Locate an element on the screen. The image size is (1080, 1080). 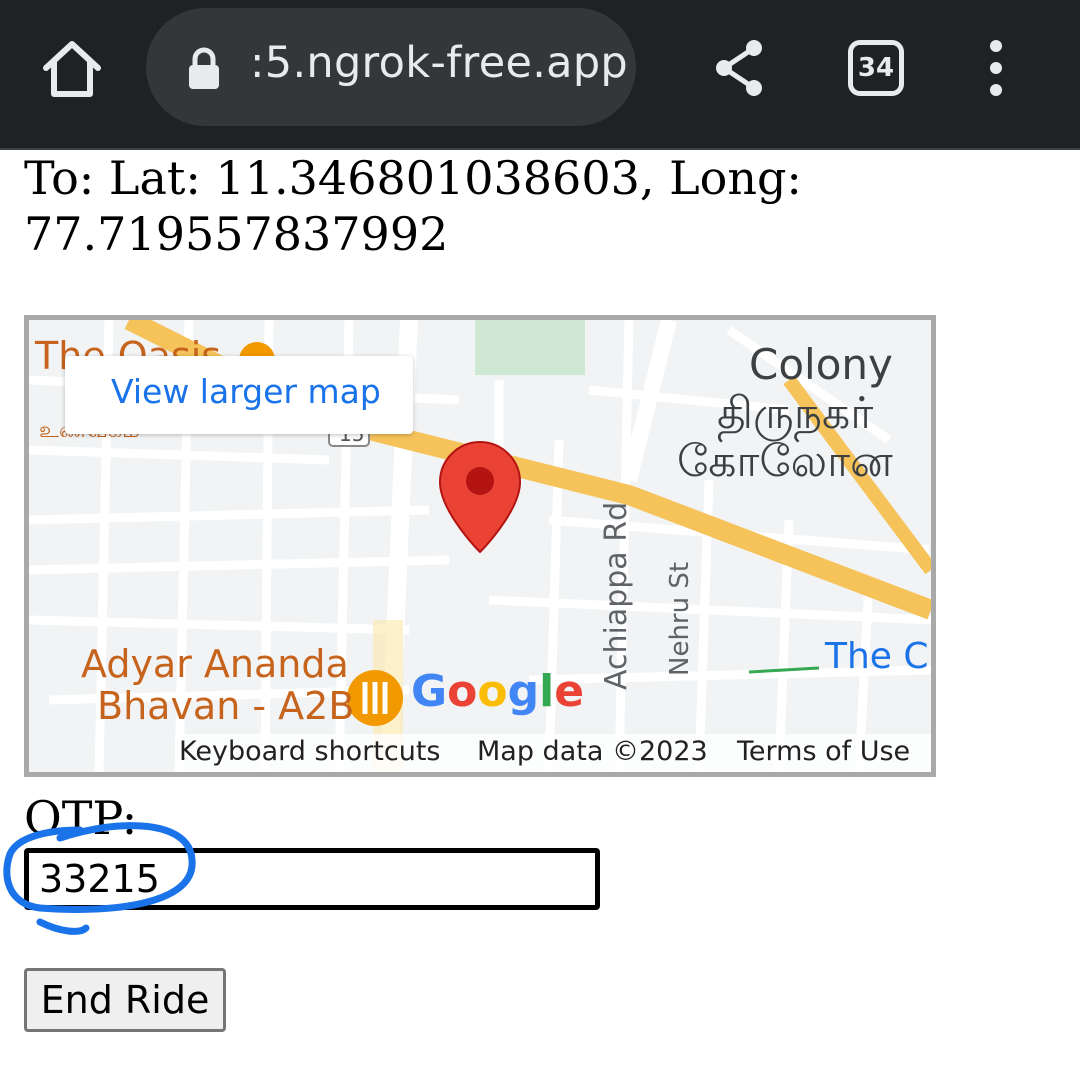
keyboard-shortcuts-link: Keyboard shortcuts is located at coordinates (310, 751).